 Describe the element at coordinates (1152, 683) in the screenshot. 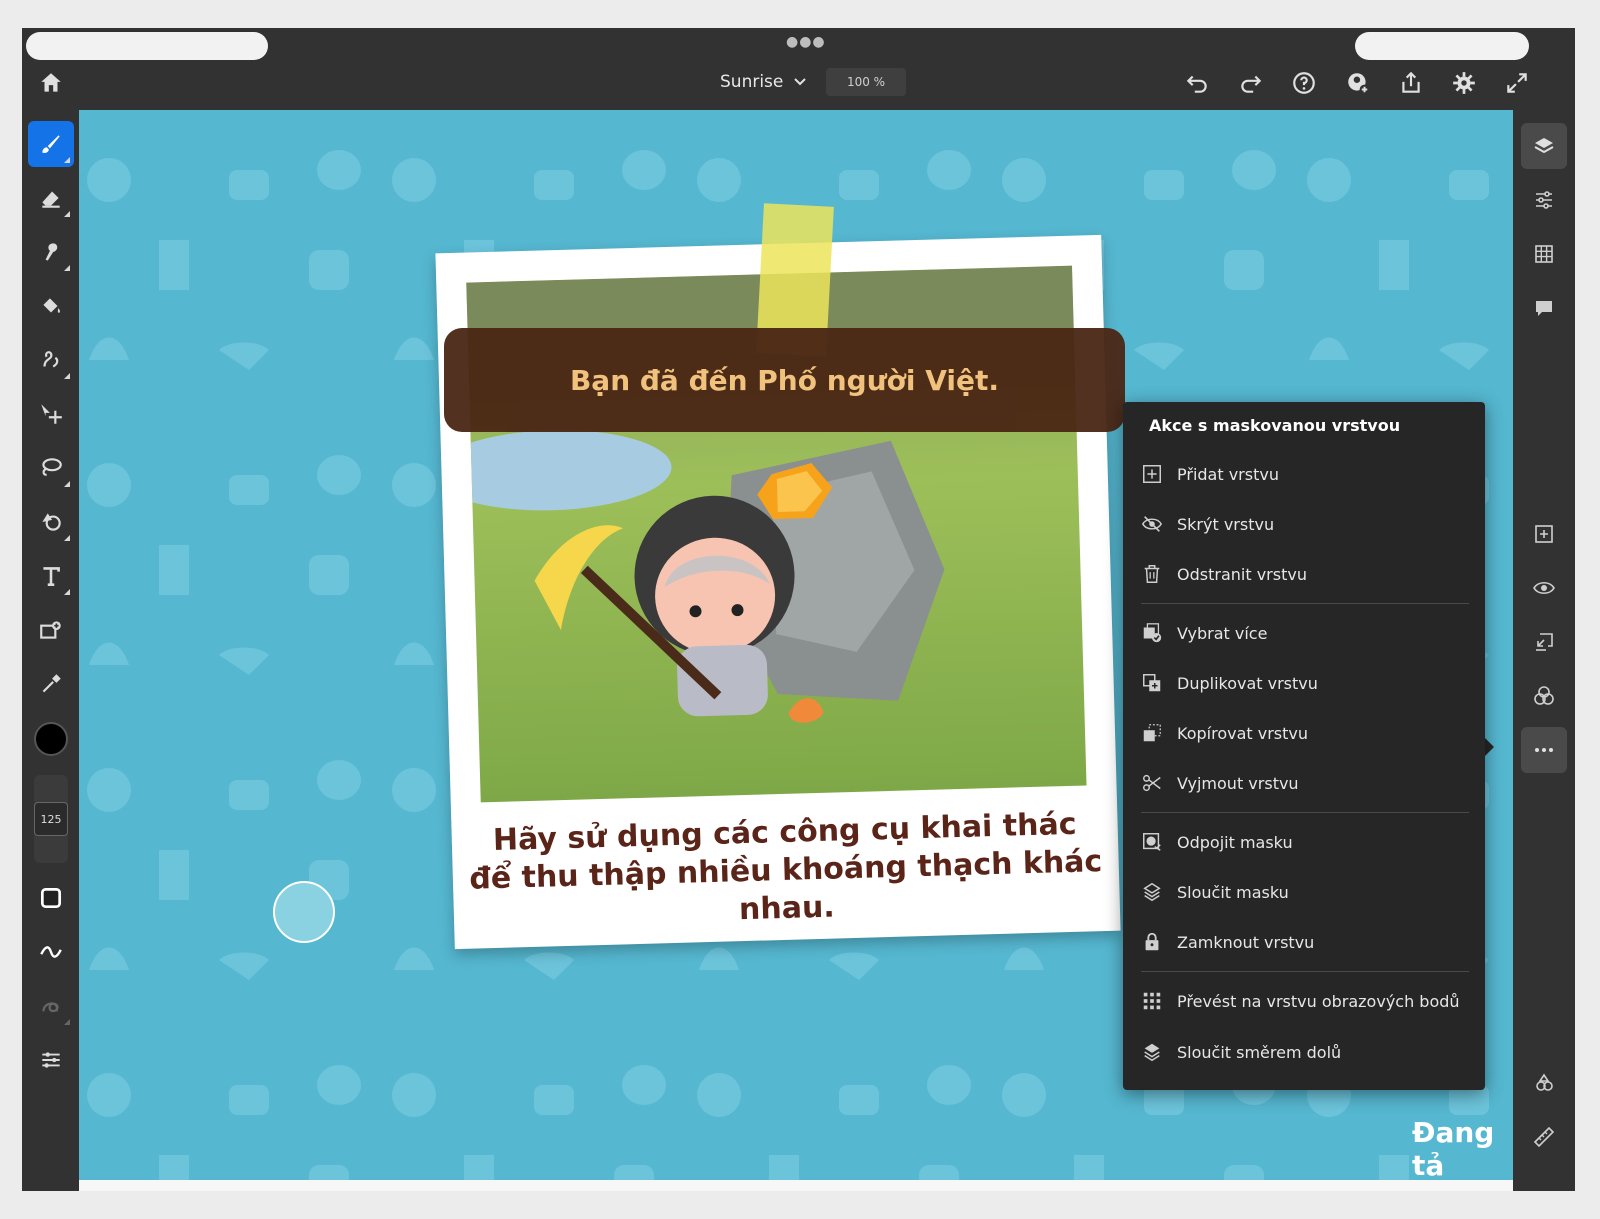

I see `duplicate-icon` at that location.